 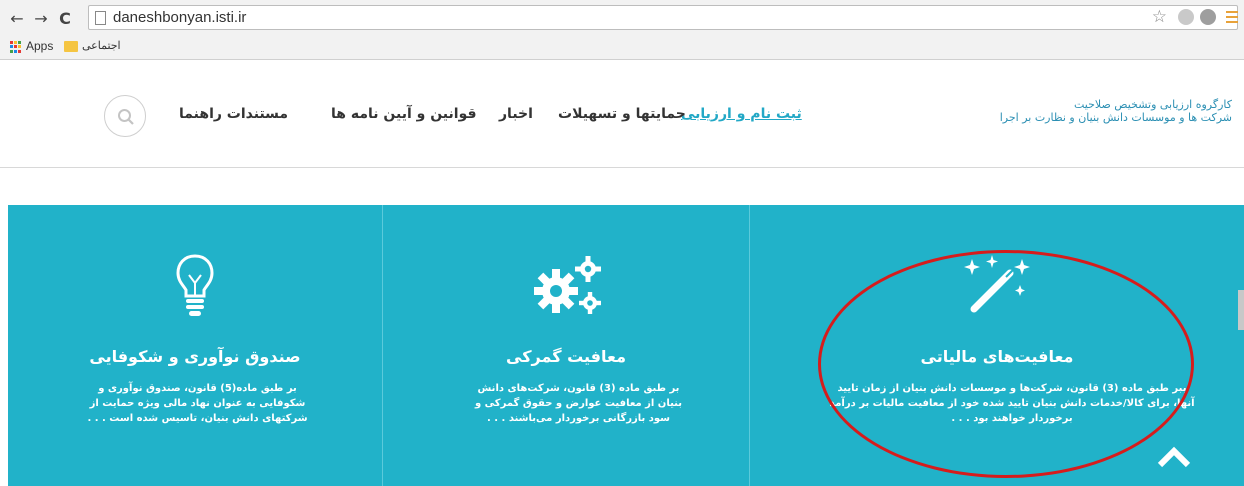 What do you see at coordinates (65, 19) in the screenshot?
I see `reload-icon: C` at bounding box center [65, 19].